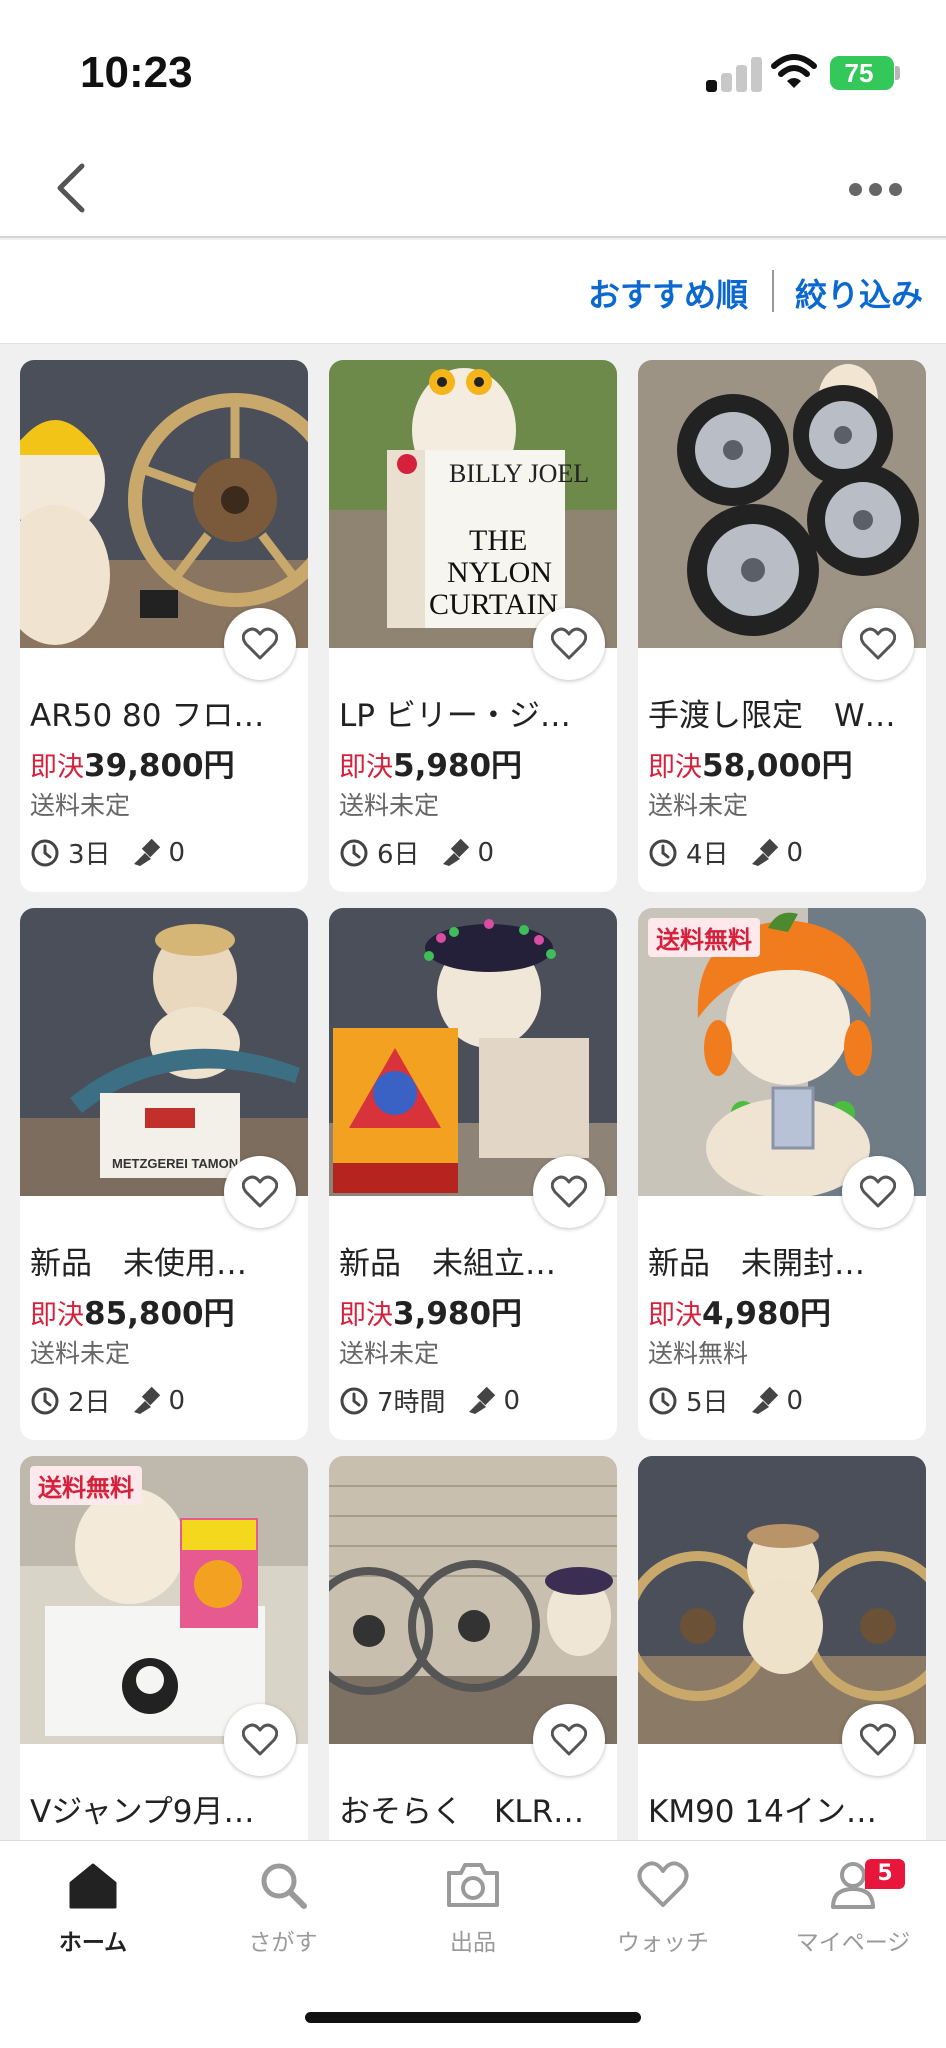 The height and width of the screenshot is (2048, 946). I want to click on time-left: 2日, so click(89, 1403).